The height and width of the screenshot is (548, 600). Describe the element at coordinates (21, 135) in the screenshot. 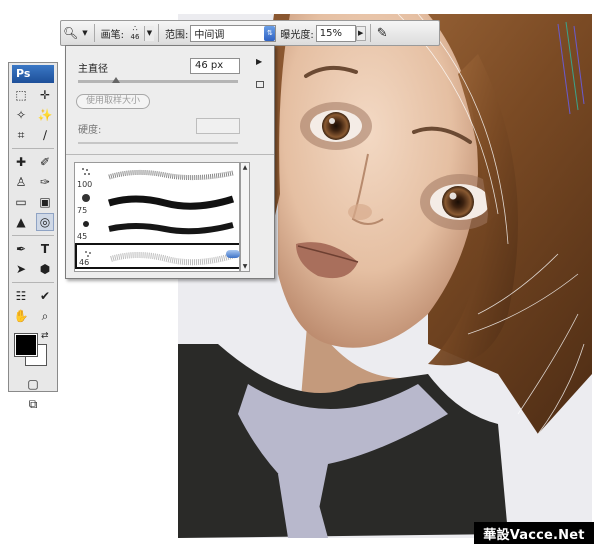

I see `crop-icon: ⌗` at that location.